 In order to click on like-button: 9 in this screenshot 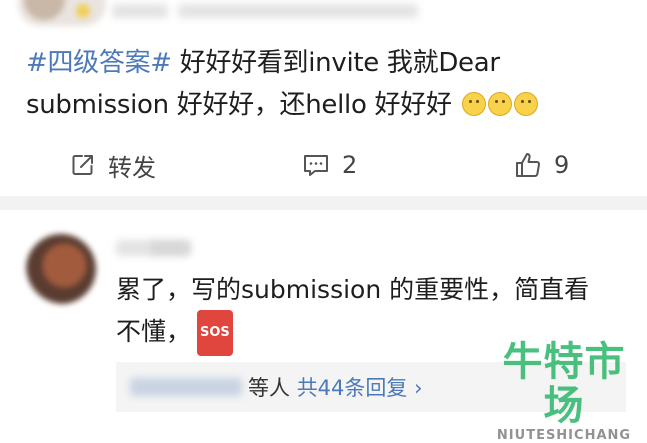, I will do `click(541, 165)`.